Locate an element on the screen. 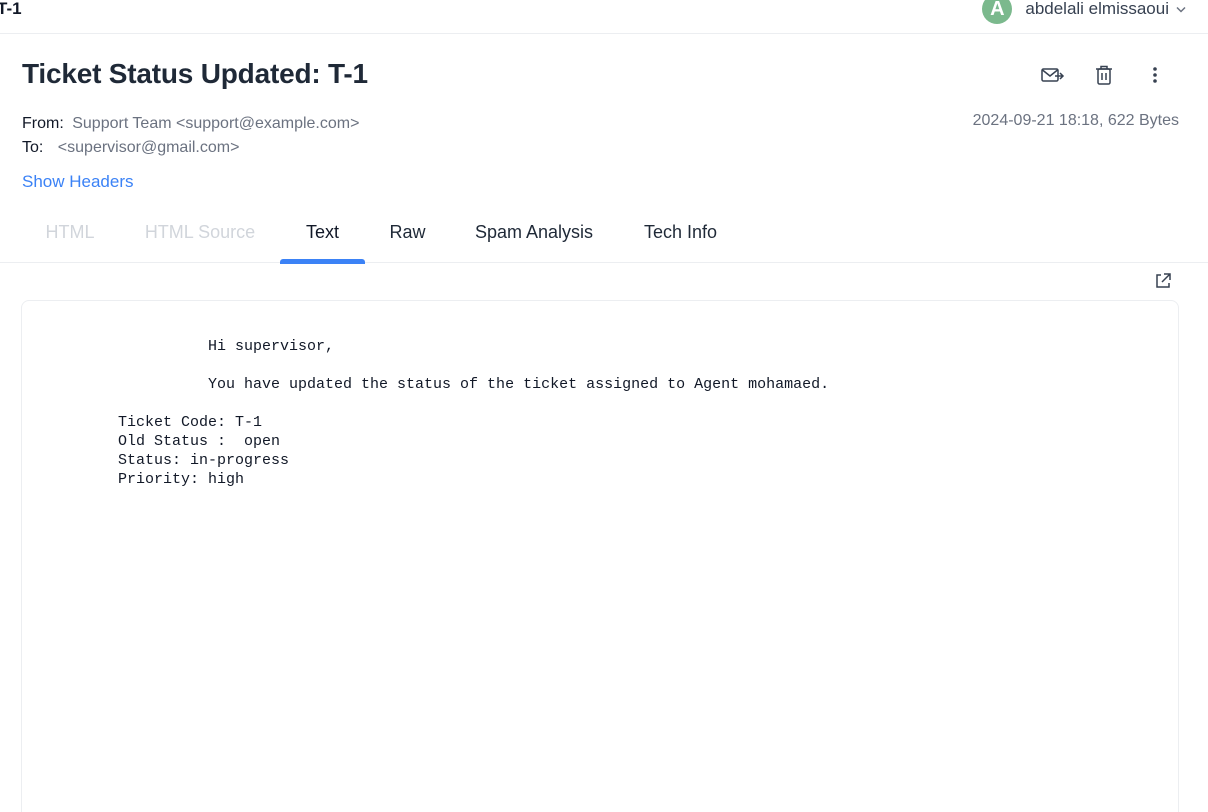 This screenshot has width=1208, height=812. user-menu: A abdelali elmissaoui is located at coordinates (1084, 12).